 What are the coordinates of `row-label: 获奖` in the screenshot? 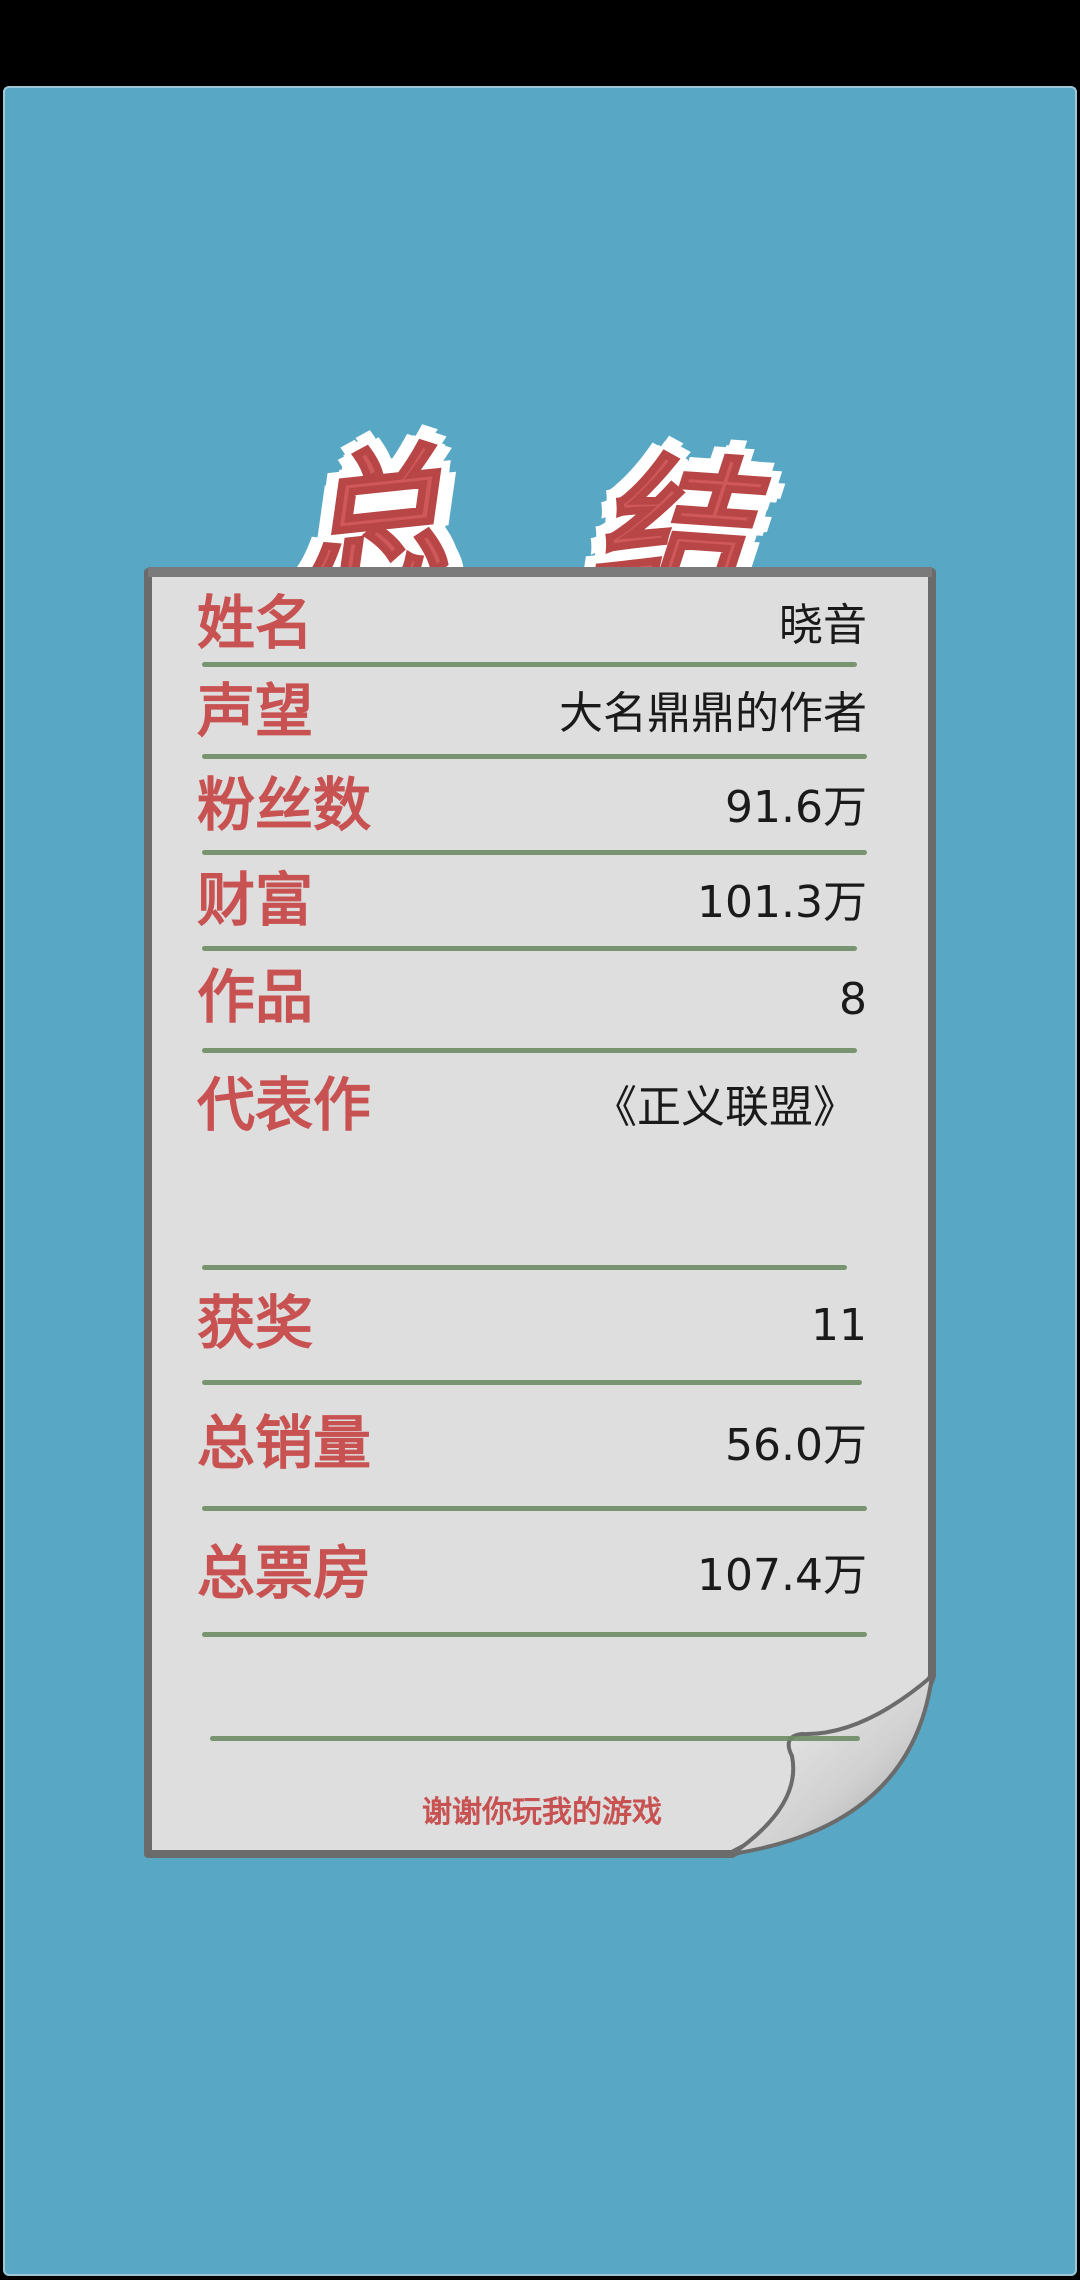 It's located at (255, 1323).